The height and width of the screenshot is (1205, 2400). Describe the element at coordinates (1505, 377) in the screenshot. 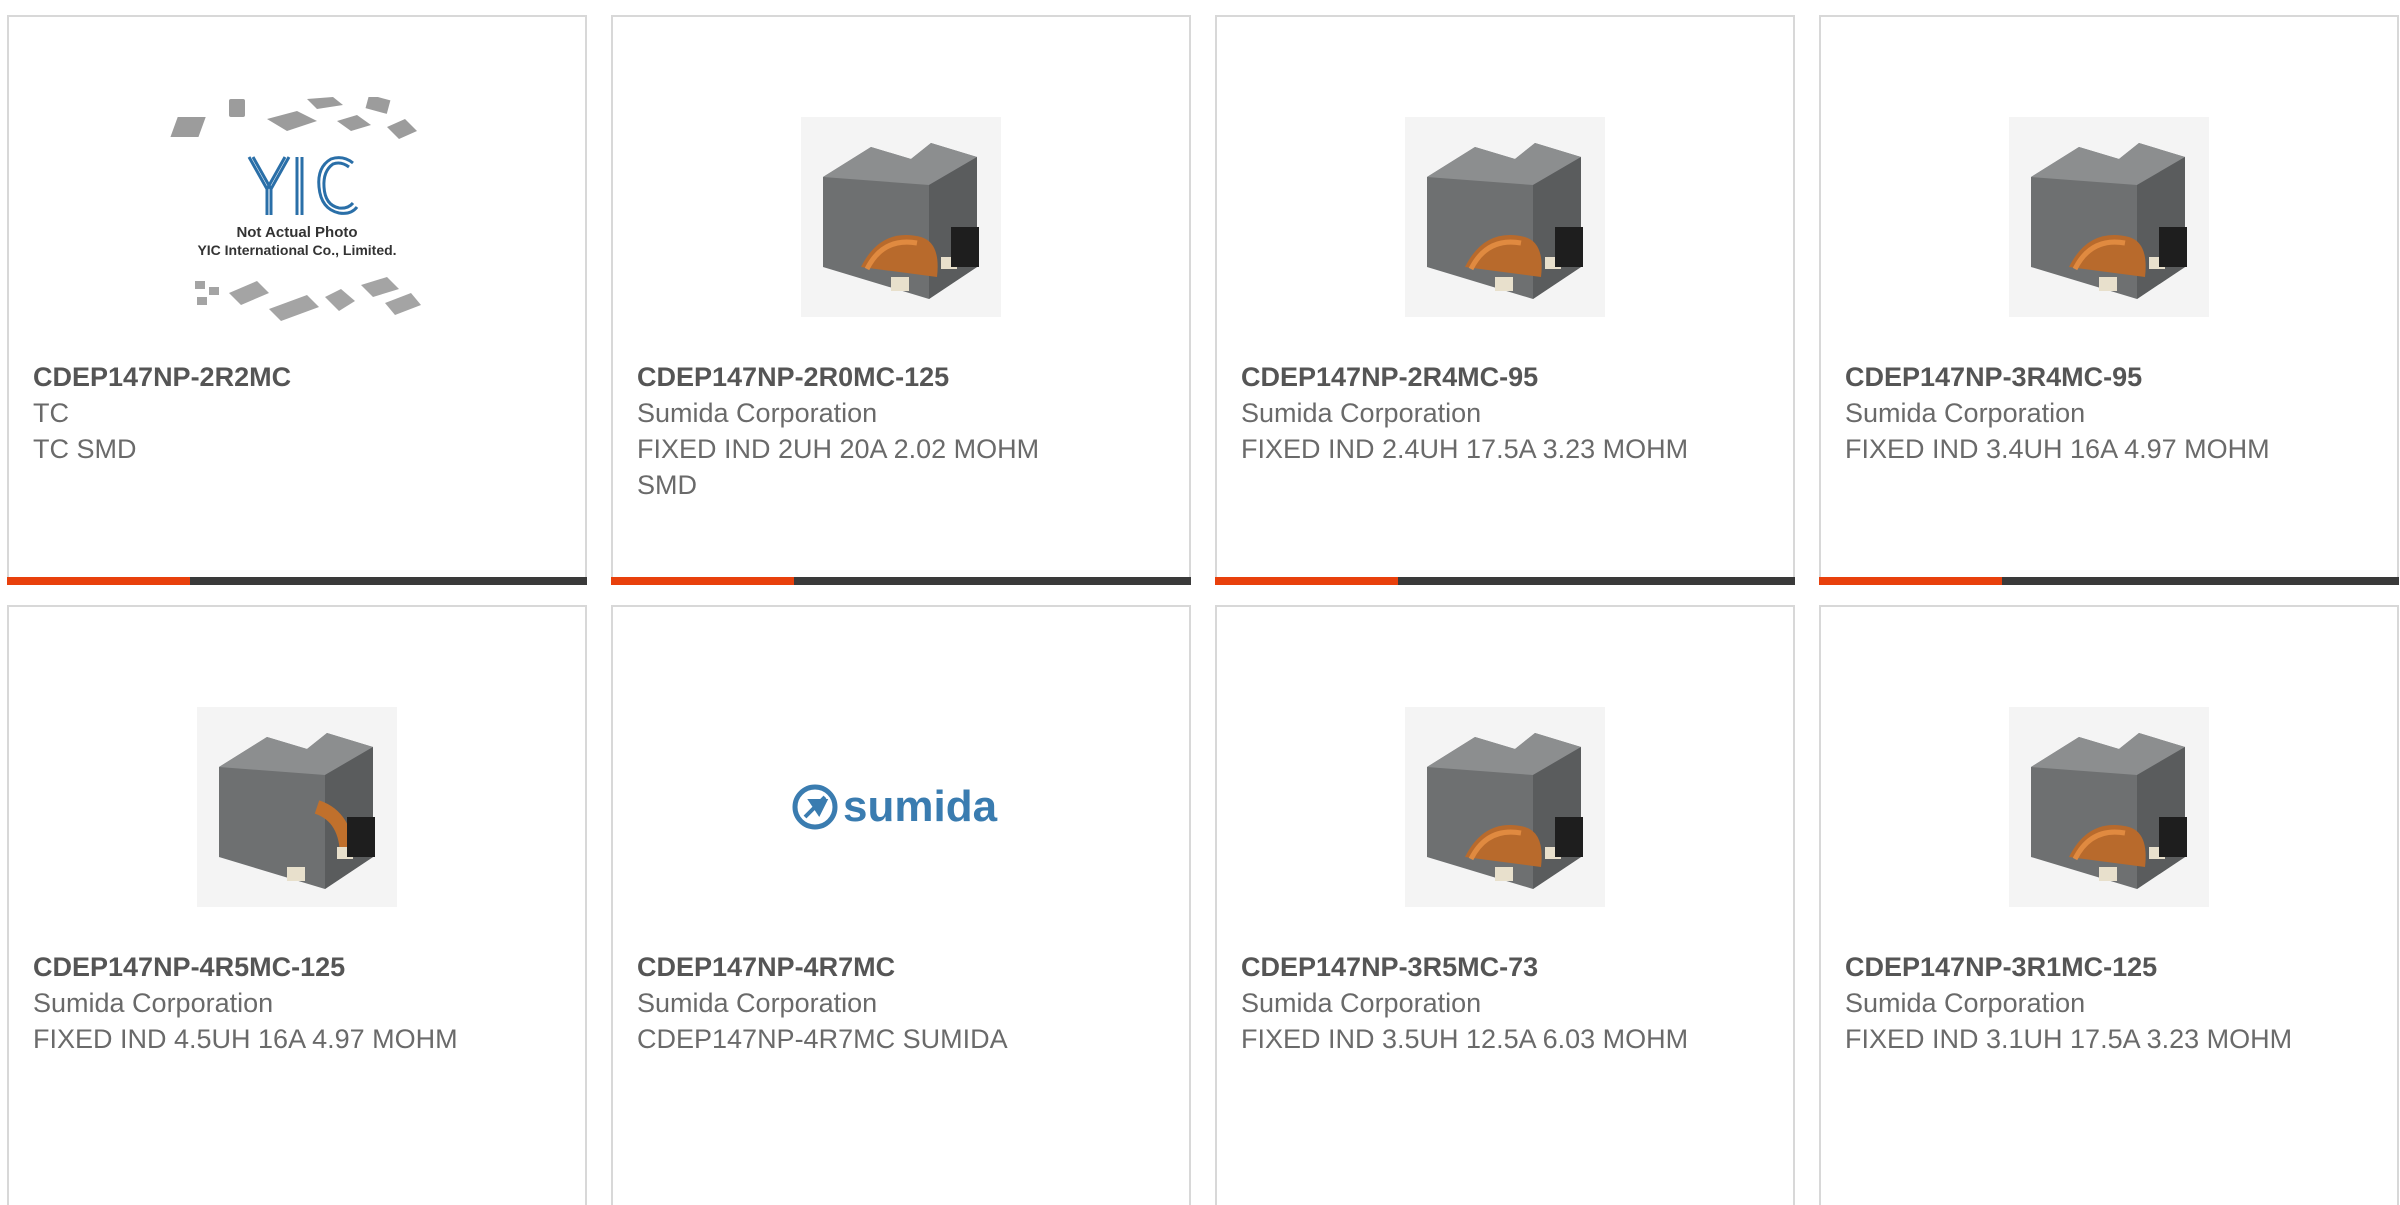

I see `part-number: CDEP147NP-2R4MC-95` at that location.